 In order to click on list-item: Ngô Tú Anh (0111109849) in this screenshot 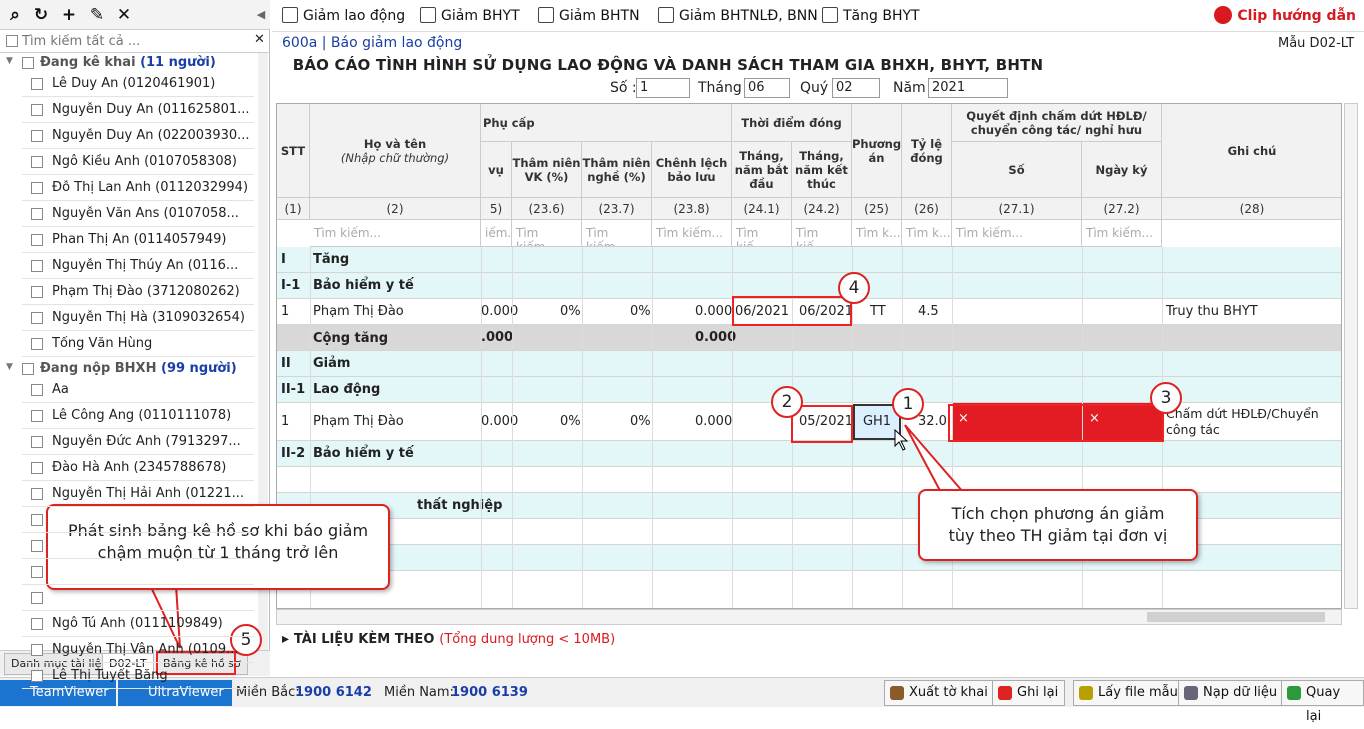, I will do `click(138, 624)`.